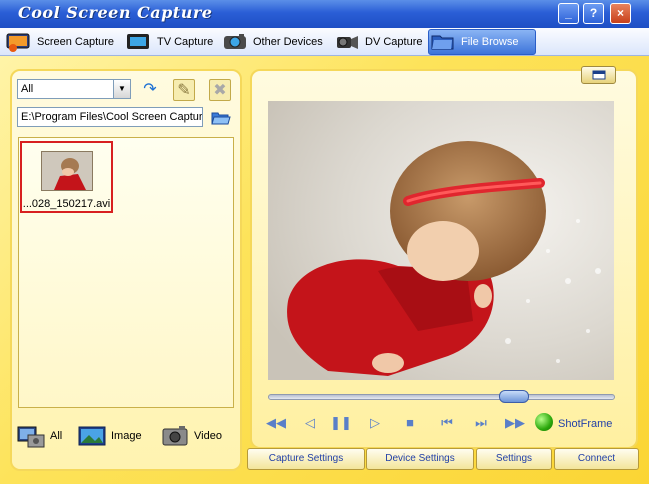  I want to click on tab-other-devices: Other Devices, so click(272, 42).